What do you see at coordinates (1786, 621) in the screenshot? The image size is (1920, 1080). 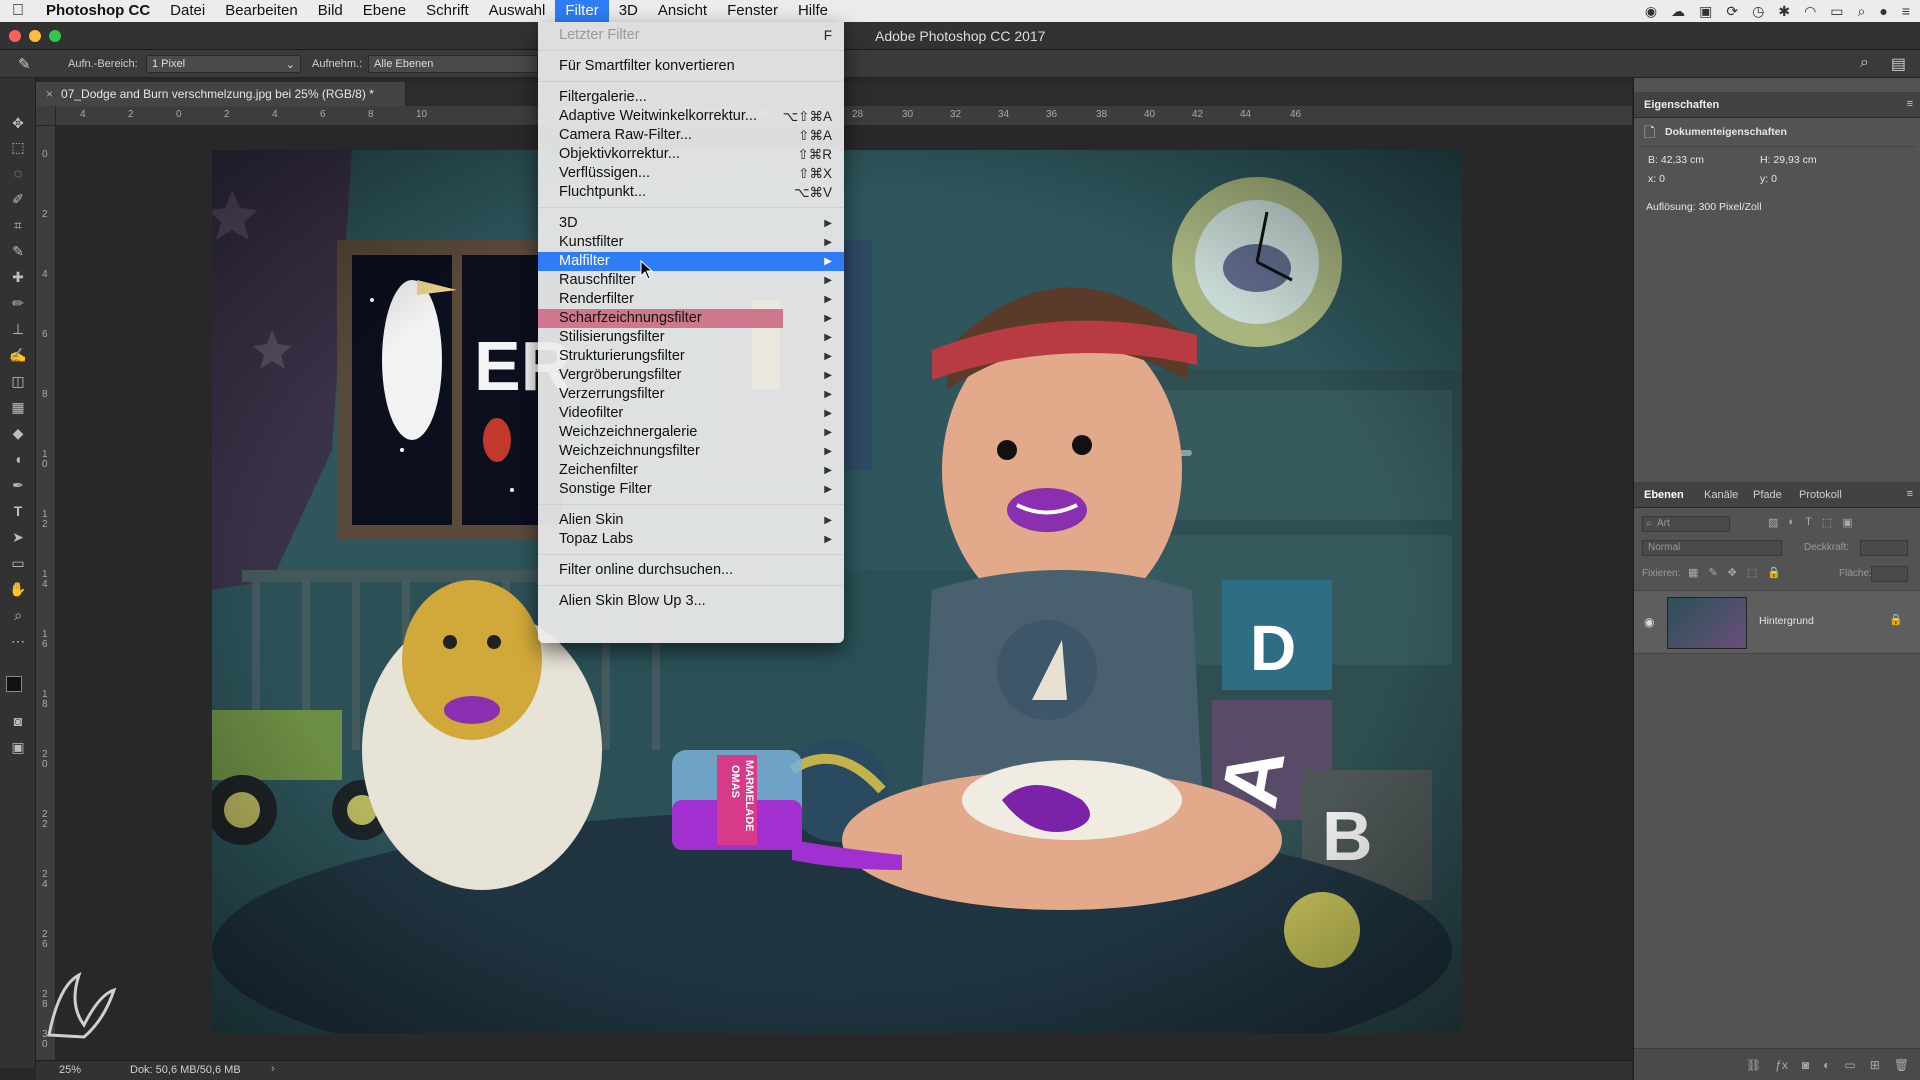 I see `layer-name: Hintergrund` at bounding box center [1786, 621].